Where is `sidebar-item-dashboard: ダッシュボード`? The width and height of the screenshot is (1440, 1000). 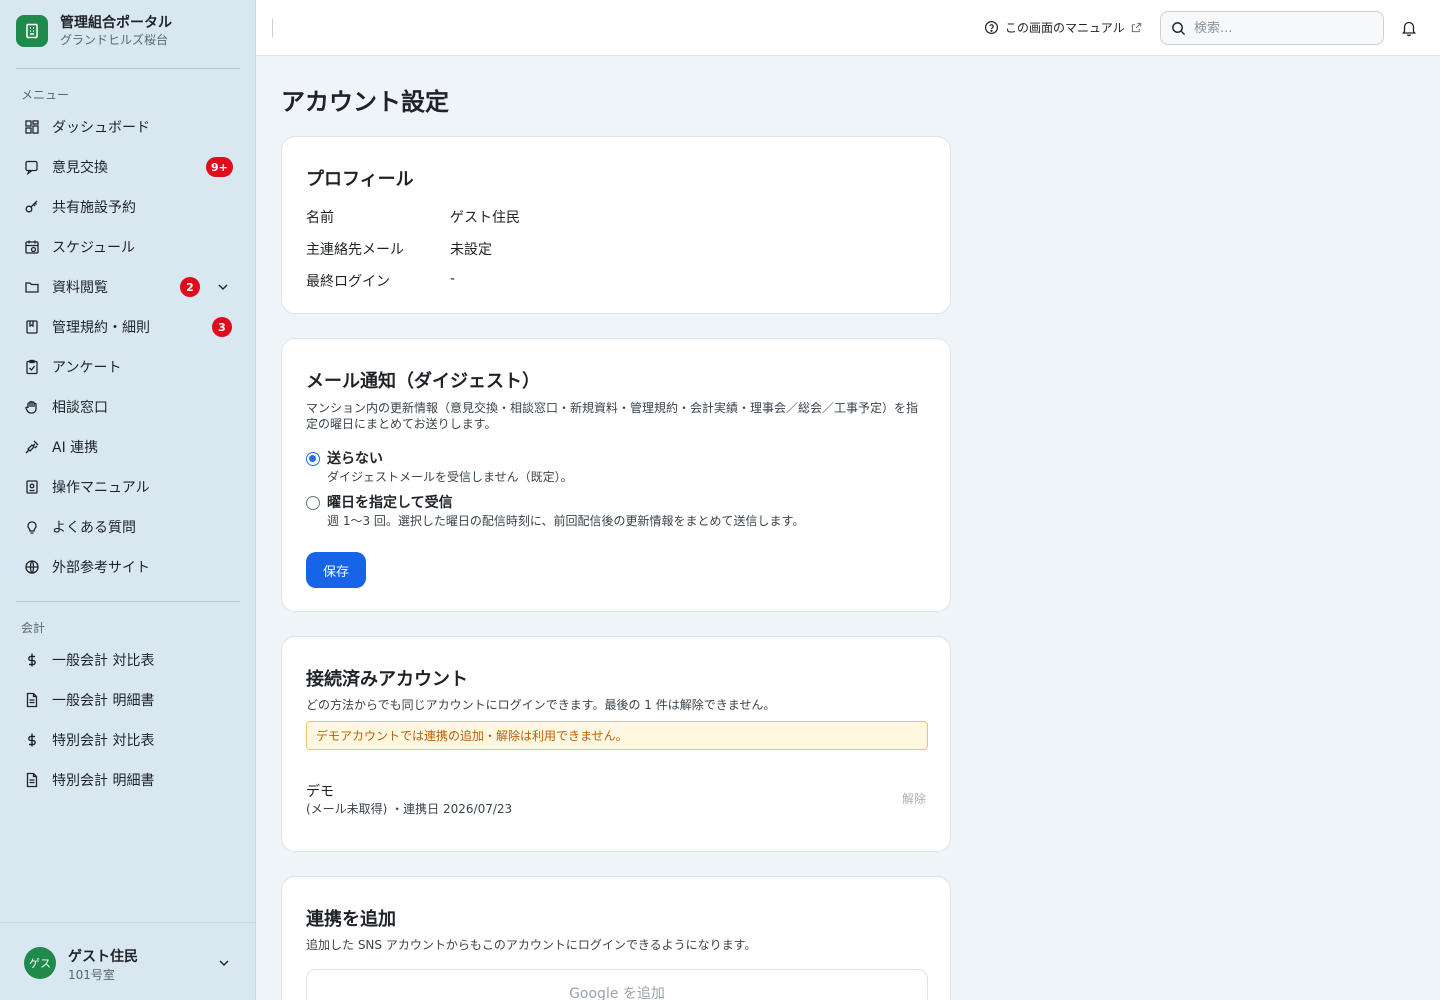 sidebar-item-dashboard: ダッシュボード is located at coordinates (128, 127).